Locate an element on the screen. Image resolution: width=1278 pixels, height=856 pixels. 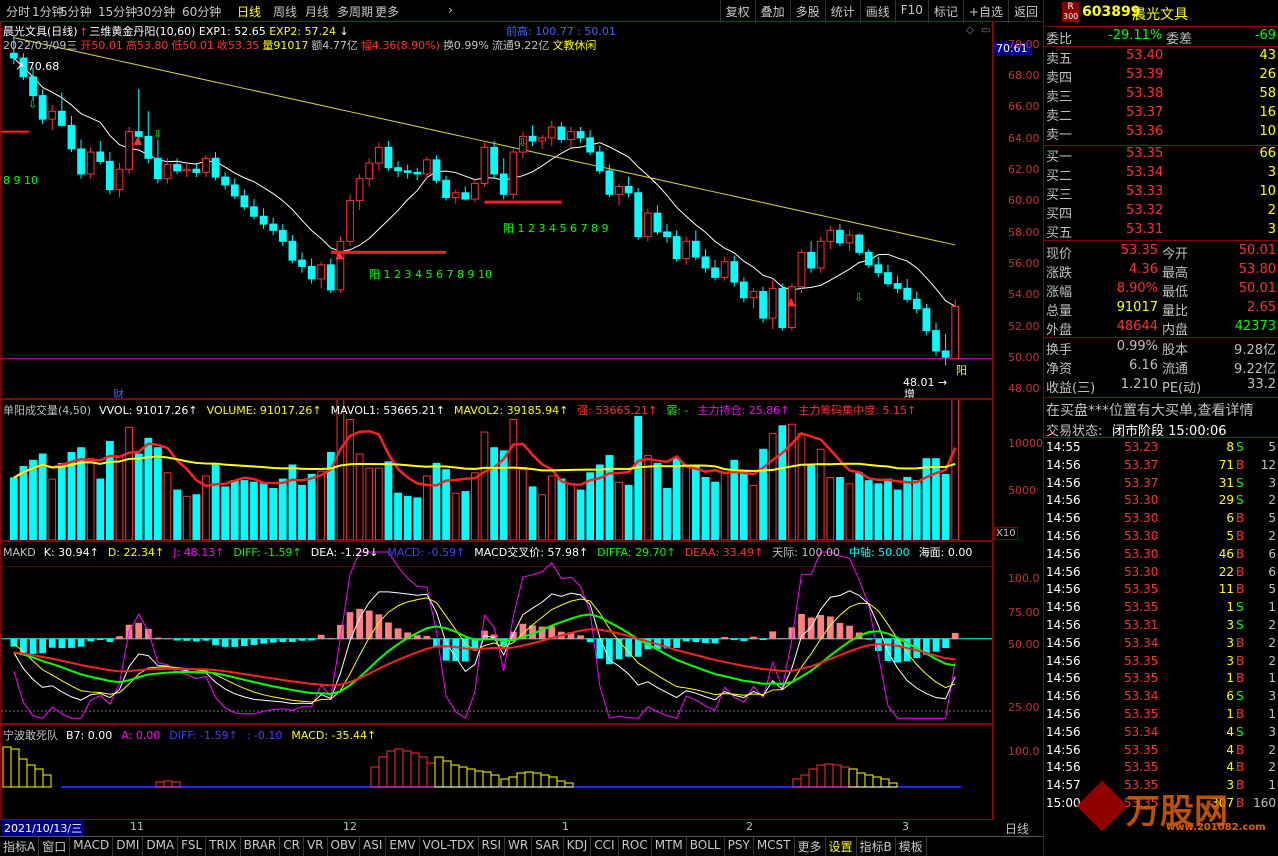
indicator-value: D: 22.34↑ is located at coordinates (136, 552).